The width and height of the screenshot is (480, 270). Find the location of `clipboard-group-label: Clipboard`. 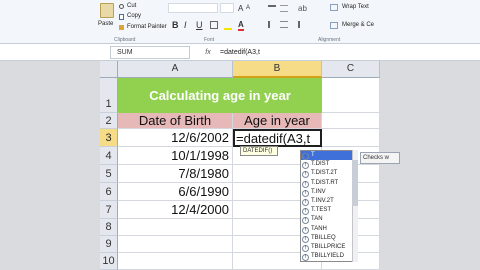

clipboard-group-label: Clipboard is located at coordinates (125, 40).